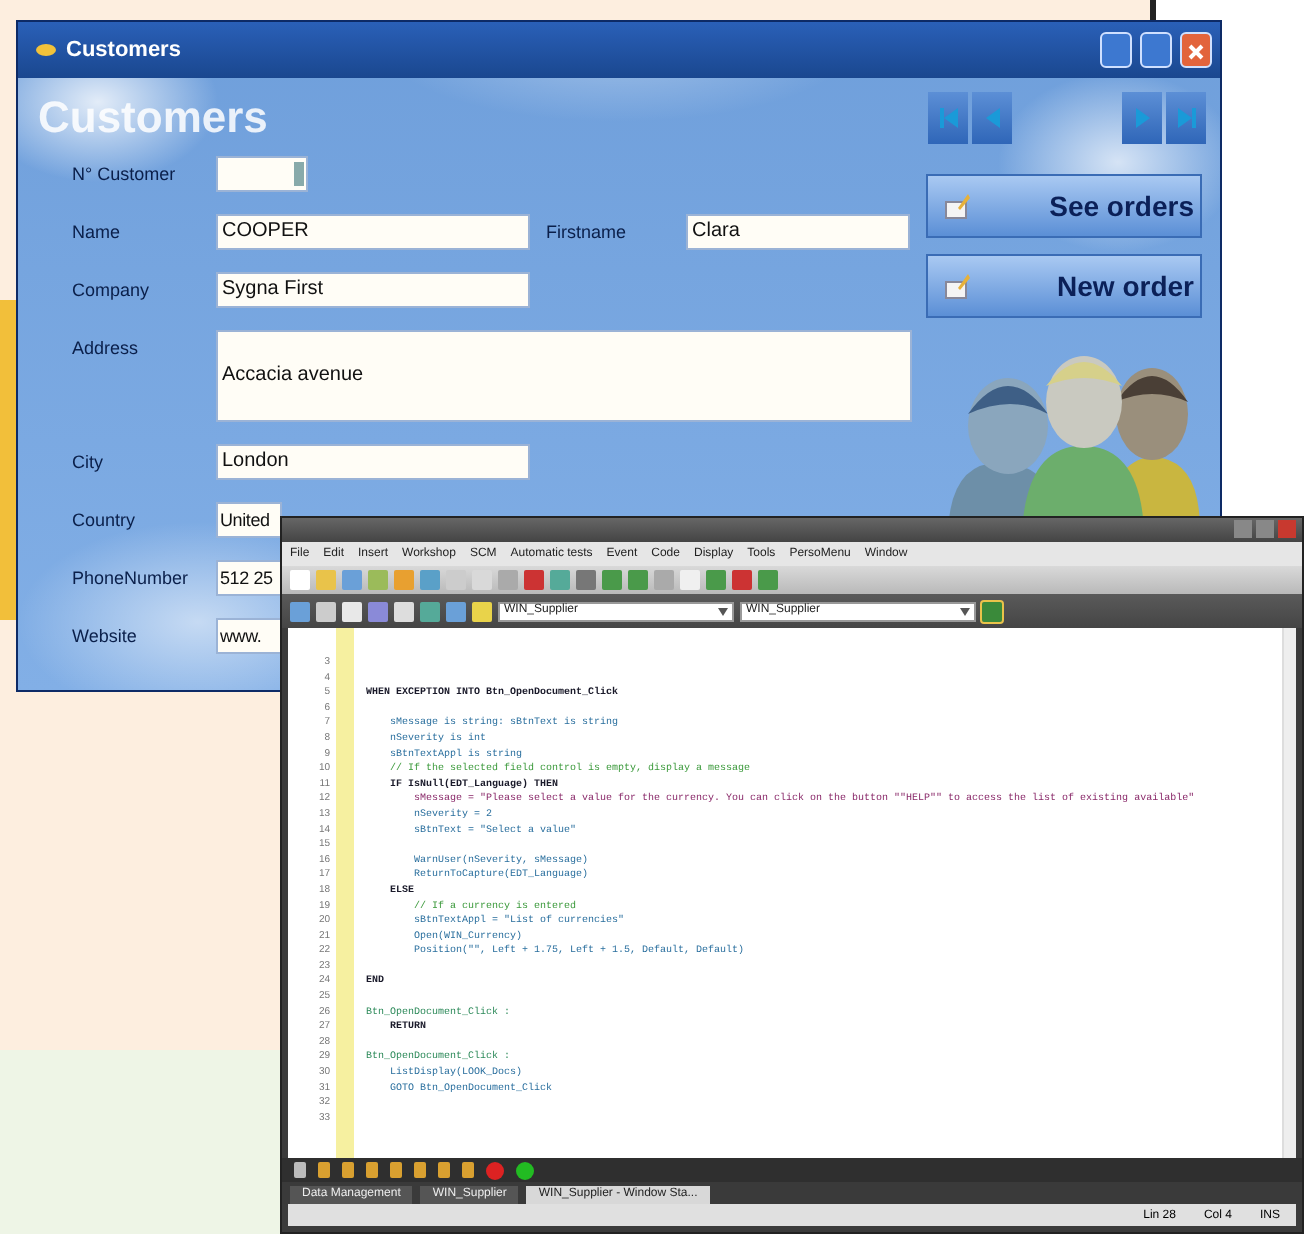  Describe the element at coordinates (111, 291) in the screenshot. I see `field-label: Company` at that location.